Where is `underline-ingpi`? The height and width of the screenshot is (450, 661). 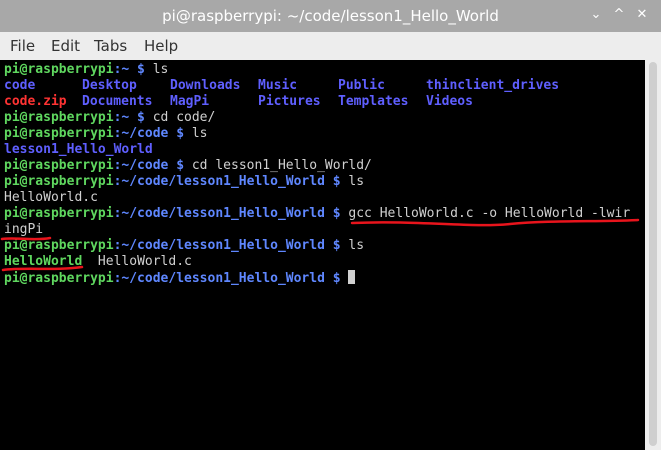 underline-ingpi is located at coordinates (26, 238).